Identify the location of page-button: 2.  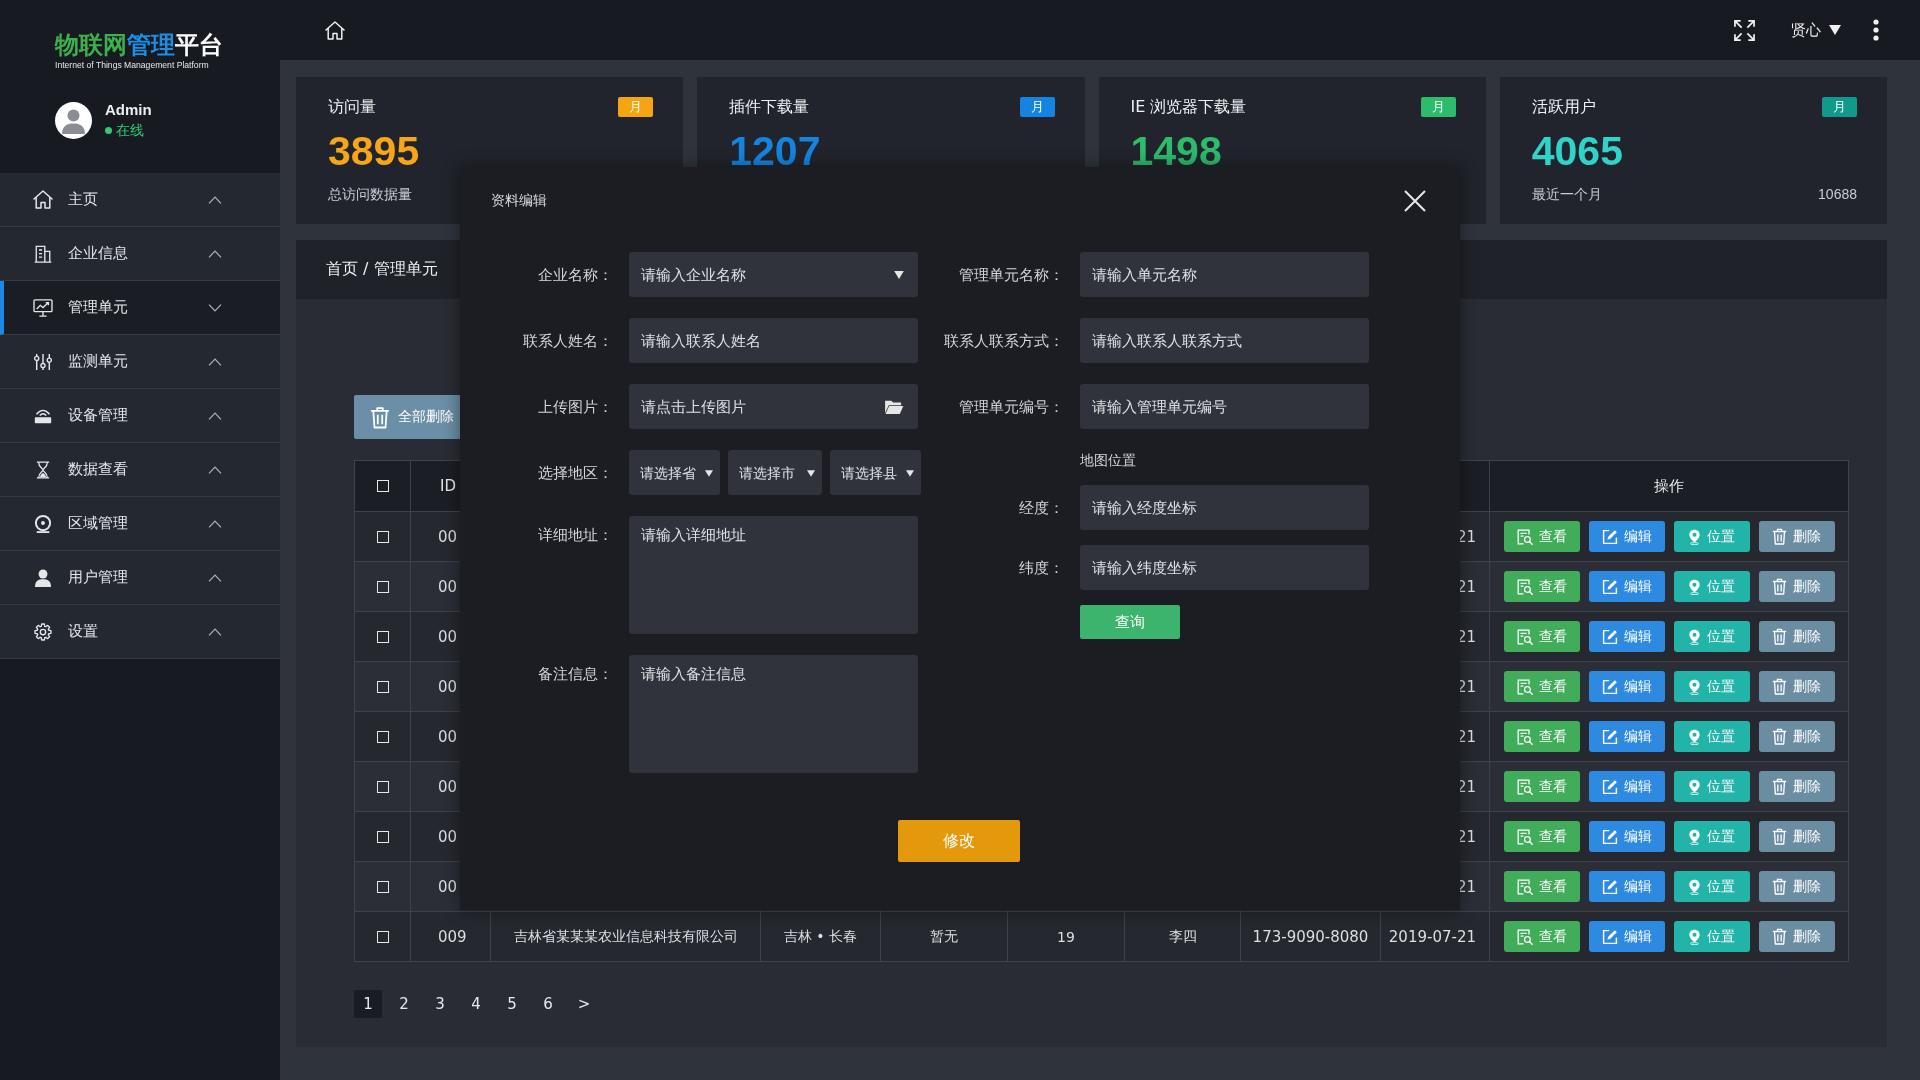
(404, 1004).